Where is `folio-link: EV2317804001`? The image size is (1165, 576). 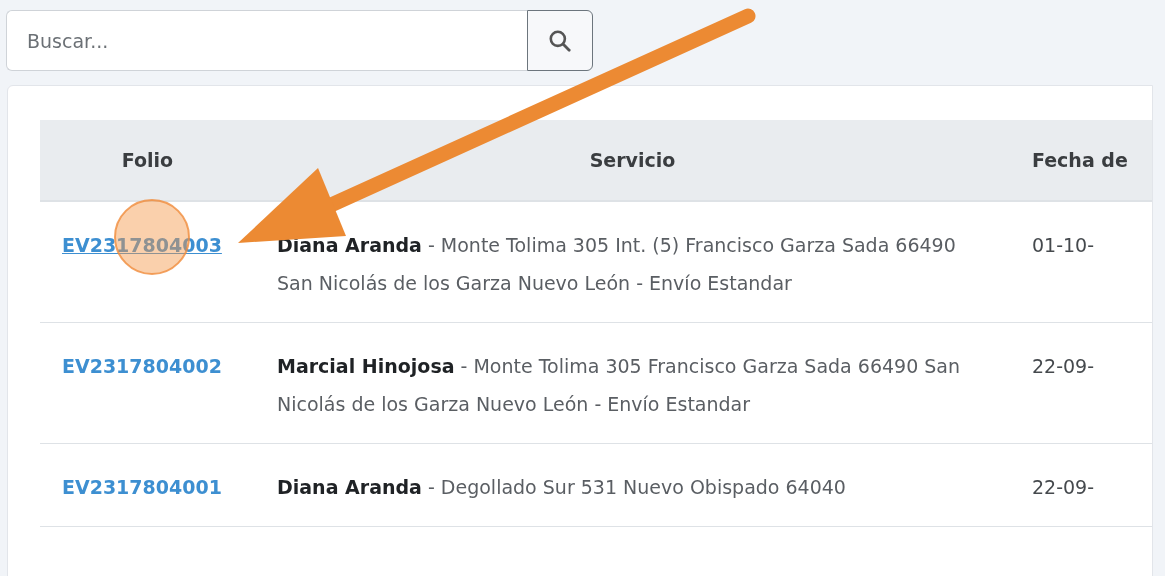 folio-link: EV2317804001 is located at coordinates (142, 487).